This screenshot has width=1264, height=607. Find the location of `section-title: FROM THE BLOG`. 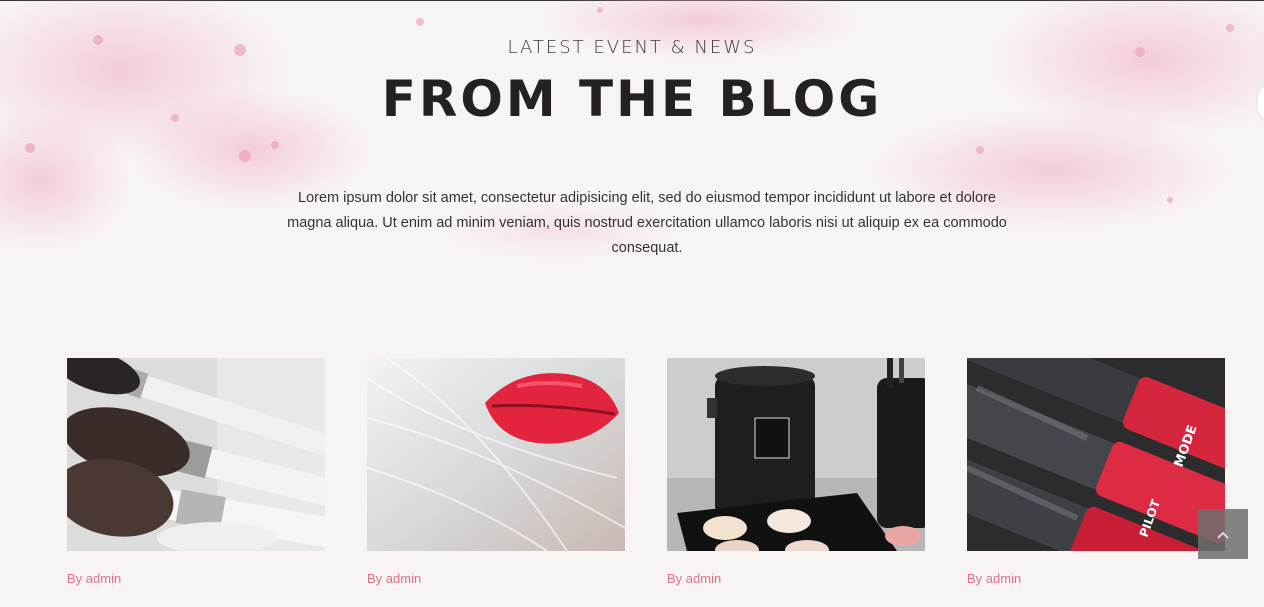

section-title: FROM THE BLOG is located at coordinates (632, 99).